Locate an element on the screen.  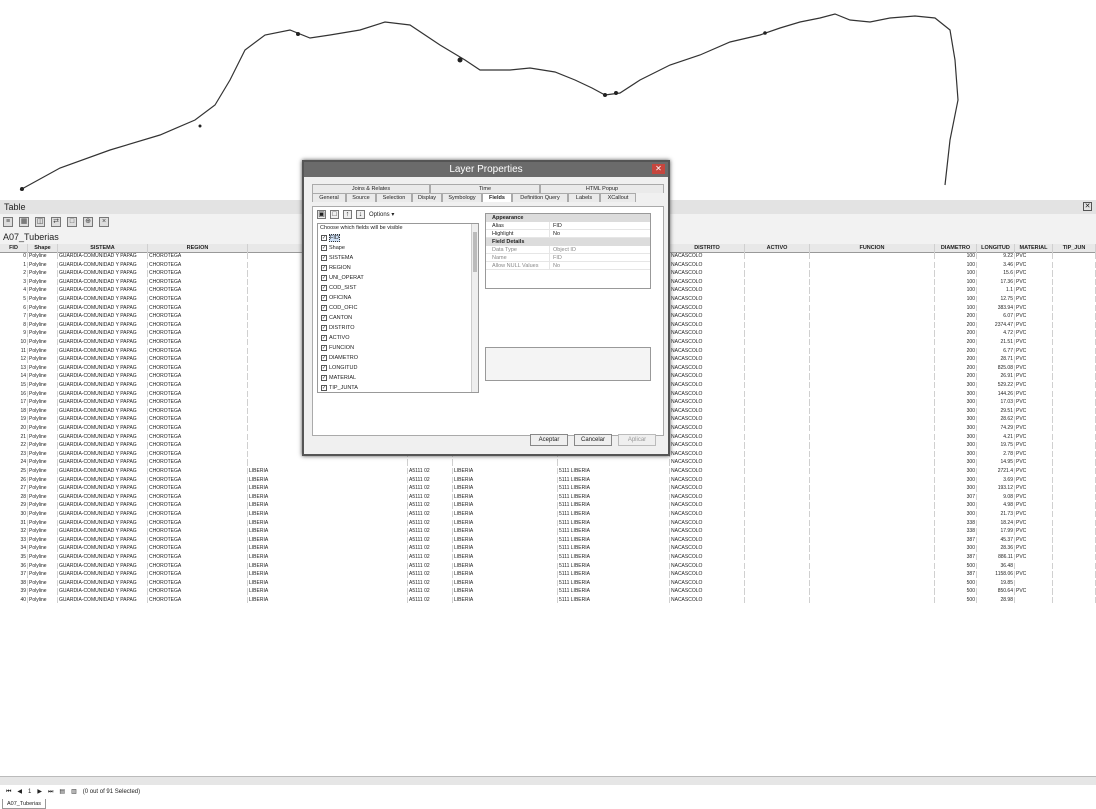
cell-longitud: 383.94 is located at coordinates (996, 307).